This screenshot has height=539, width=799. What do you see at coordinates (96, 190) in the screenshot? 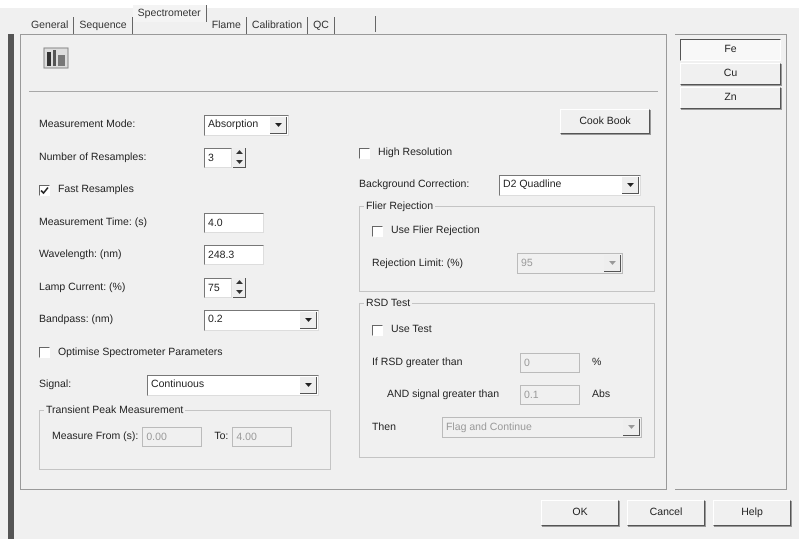
I see `checkbox-label: Fast Resamples` at bounding box center [96, 190].